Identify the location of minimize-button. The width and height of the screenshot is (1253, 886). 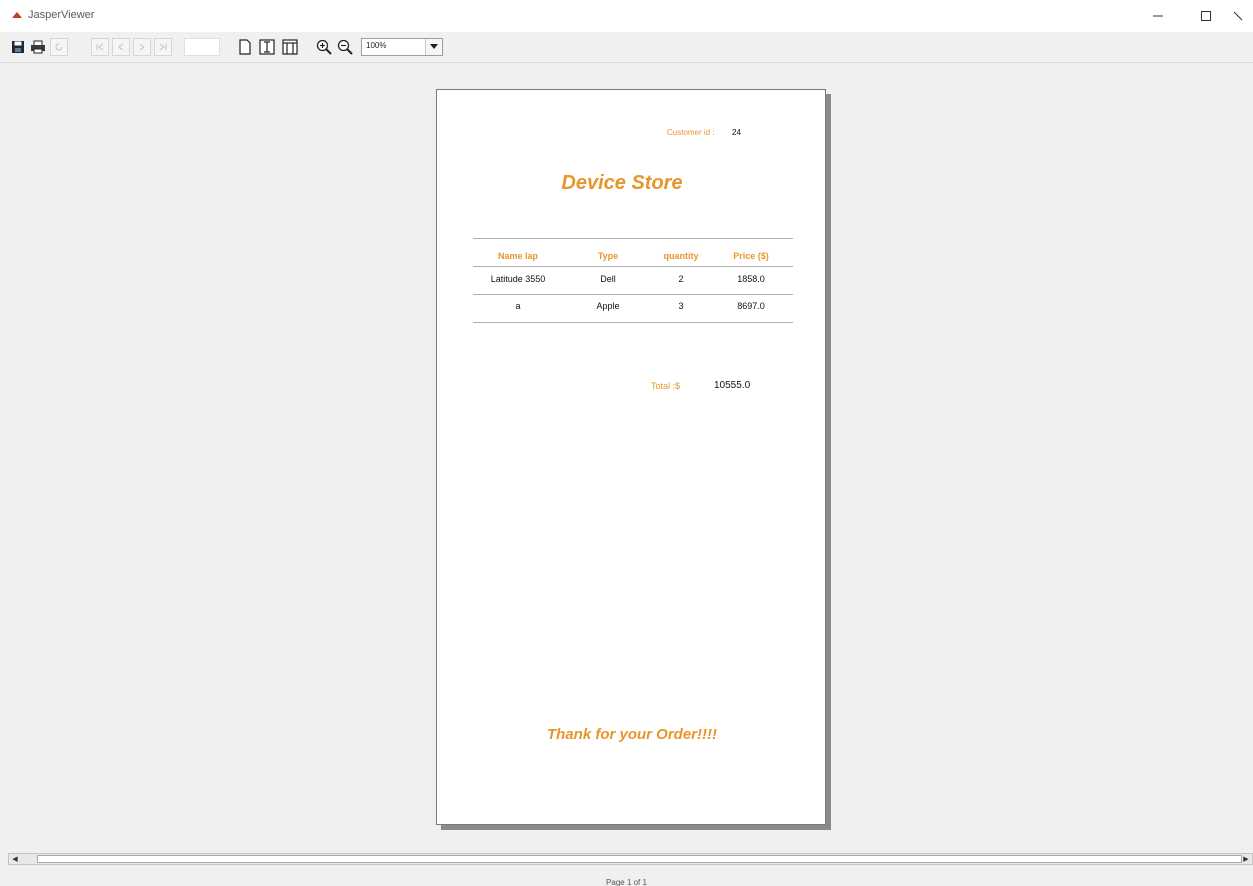
(1158, 16).